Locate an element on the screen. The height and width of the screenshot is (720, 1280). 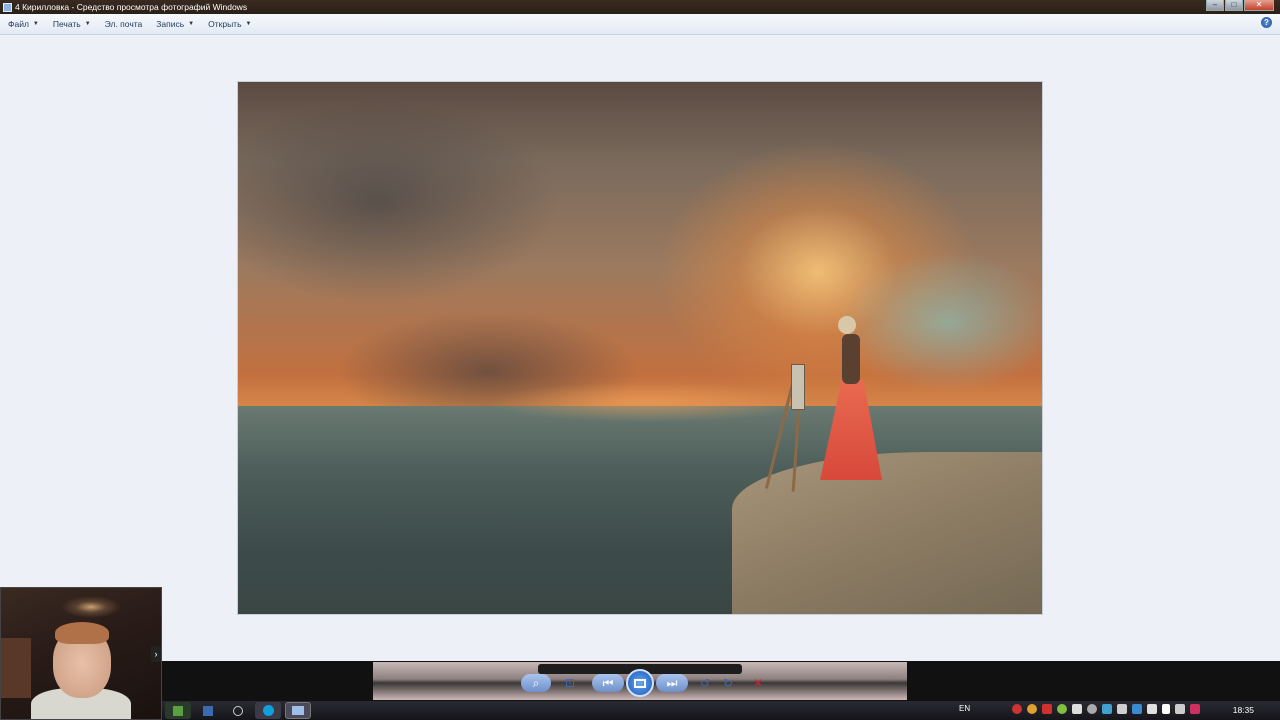
webcam-bookshelf is located at coordinates (16, 668).